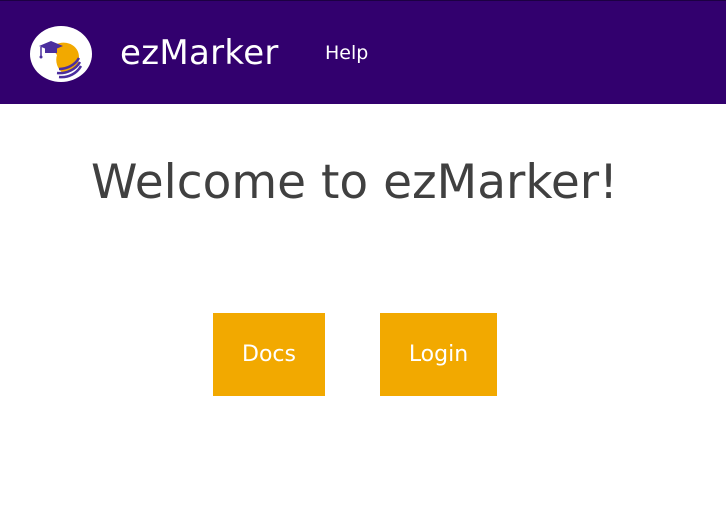 This screenshot has width=726, height=513. Describe the element at coordinates (438, 354) in the screenshot. I see `login-button: Login` at that location.